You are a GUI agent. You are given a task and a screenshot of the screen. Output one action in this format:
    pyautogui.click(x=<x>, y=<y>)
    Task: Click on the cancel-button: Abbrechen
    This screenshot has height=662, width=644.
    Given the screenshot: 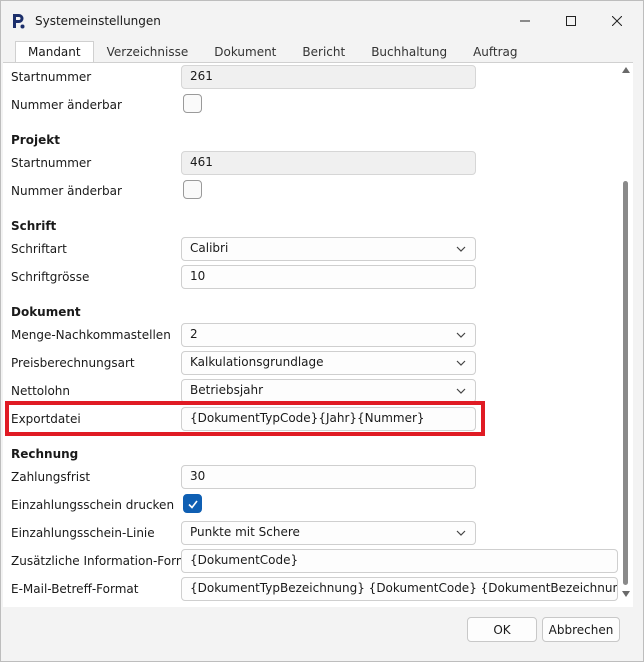 What is the action you would take?
    pyautogui.click(x=581, y=629)
    